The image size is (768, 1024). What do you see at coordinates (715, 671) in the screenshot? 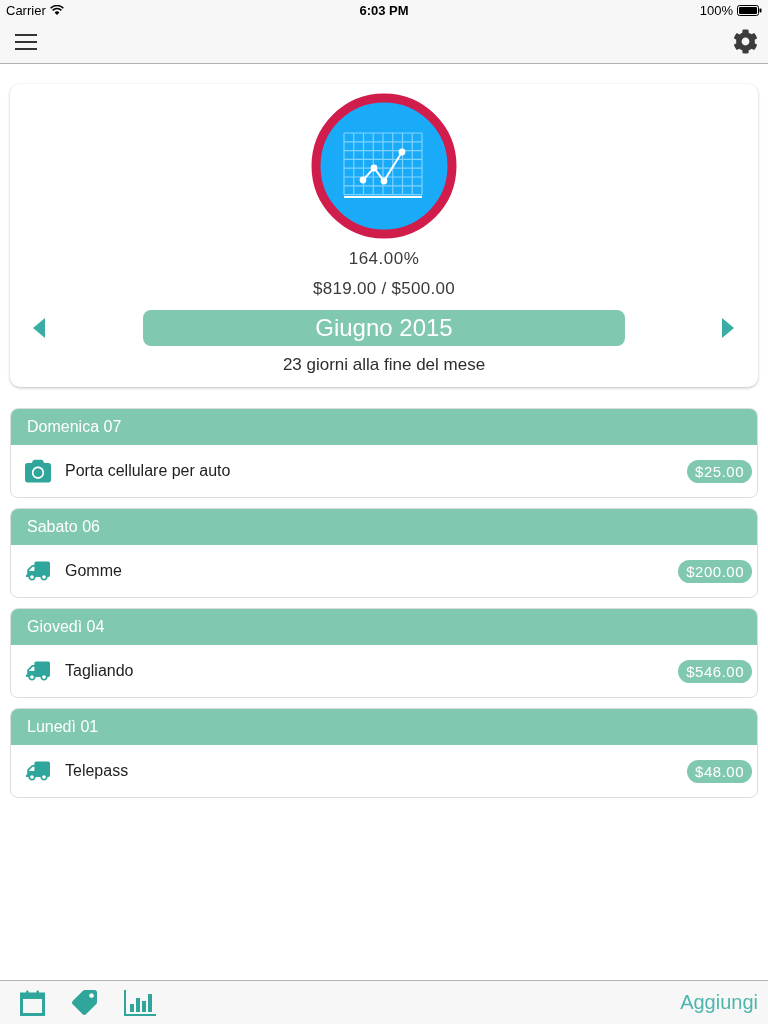
I see `amount-badge: $546.00` at bounding box center [715, 671].